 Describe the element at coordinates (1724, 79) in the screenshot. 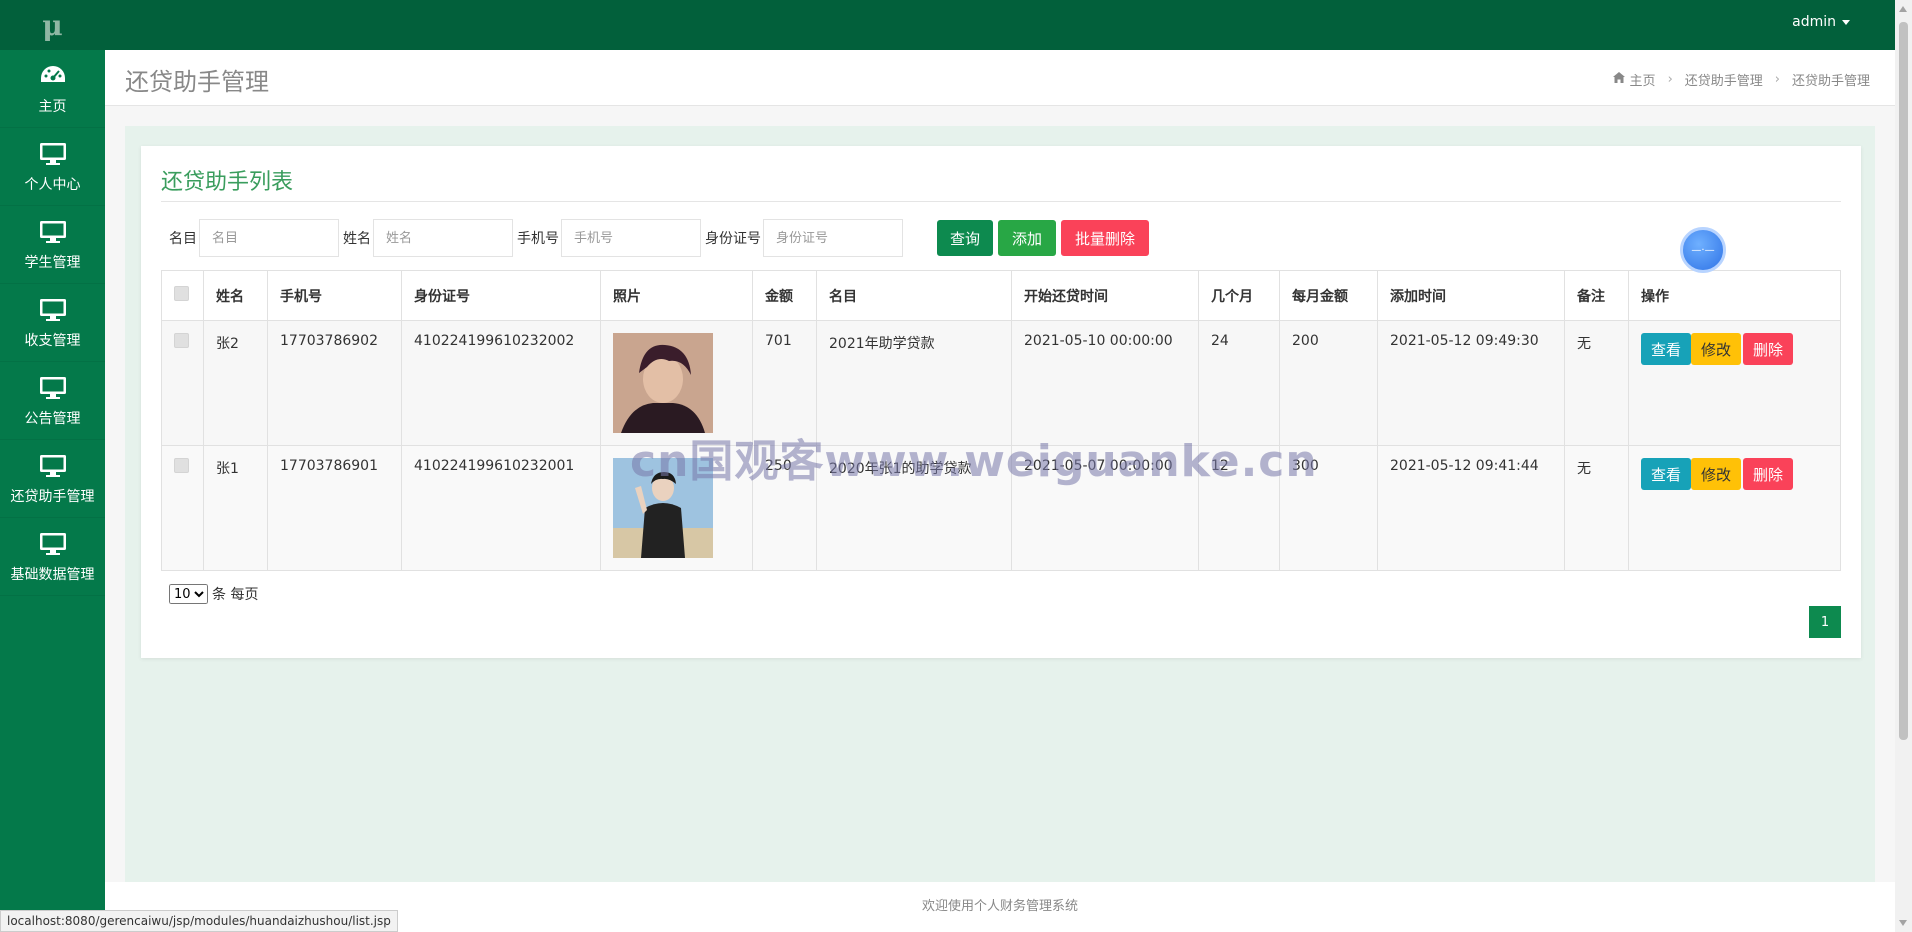

I see `breadcrumb-section: 还贷助手管理` at that location.